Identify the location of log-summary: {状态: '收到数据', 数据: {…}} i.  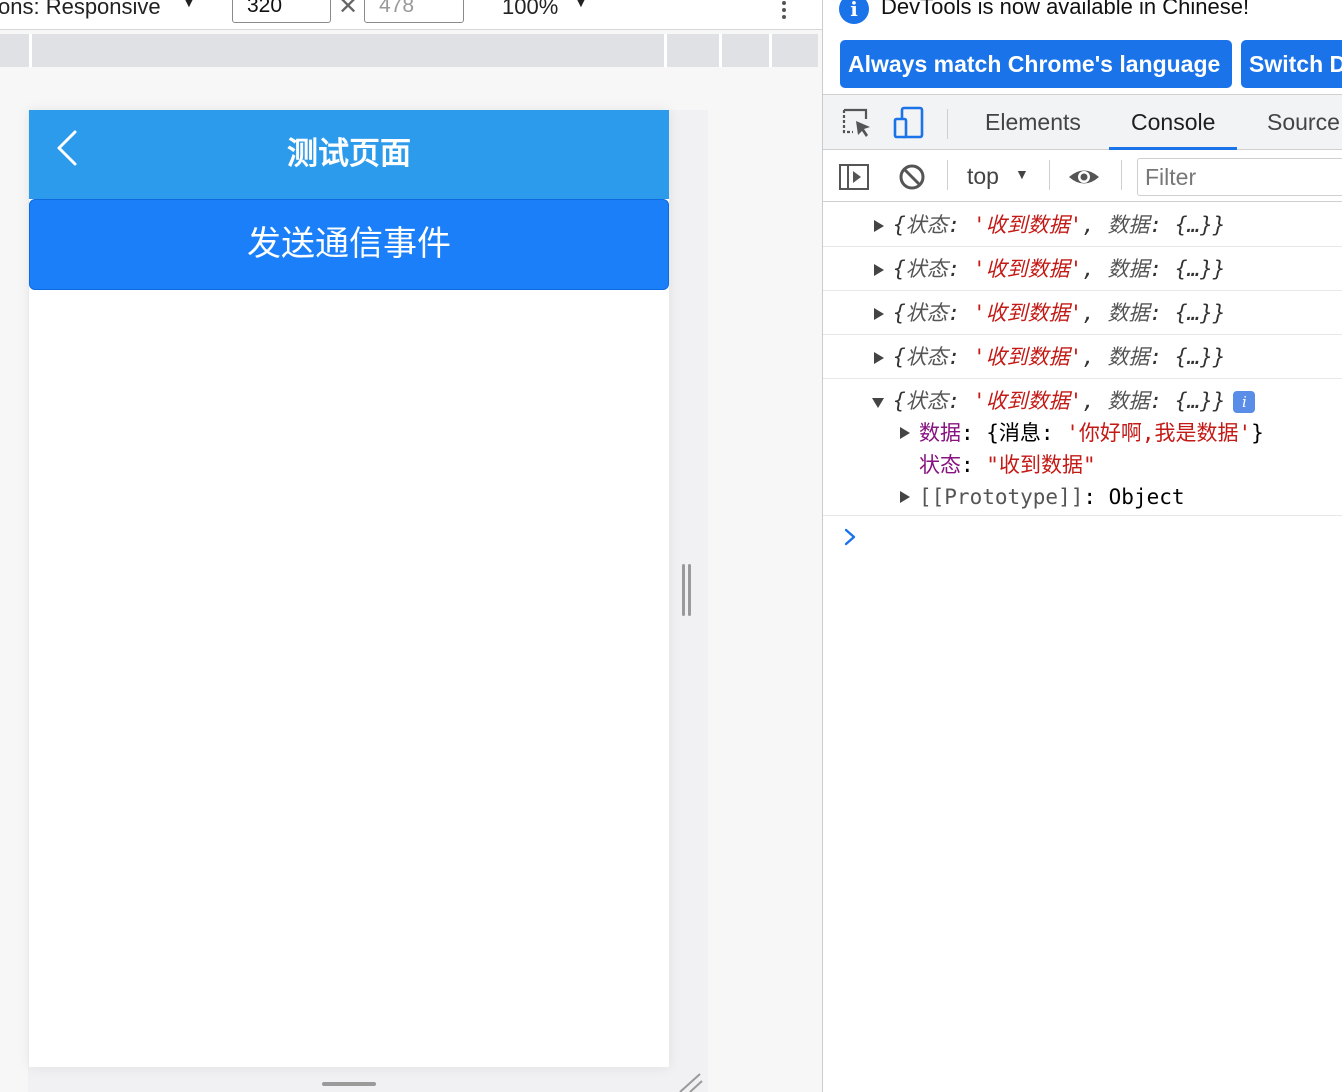
(1074, 401).